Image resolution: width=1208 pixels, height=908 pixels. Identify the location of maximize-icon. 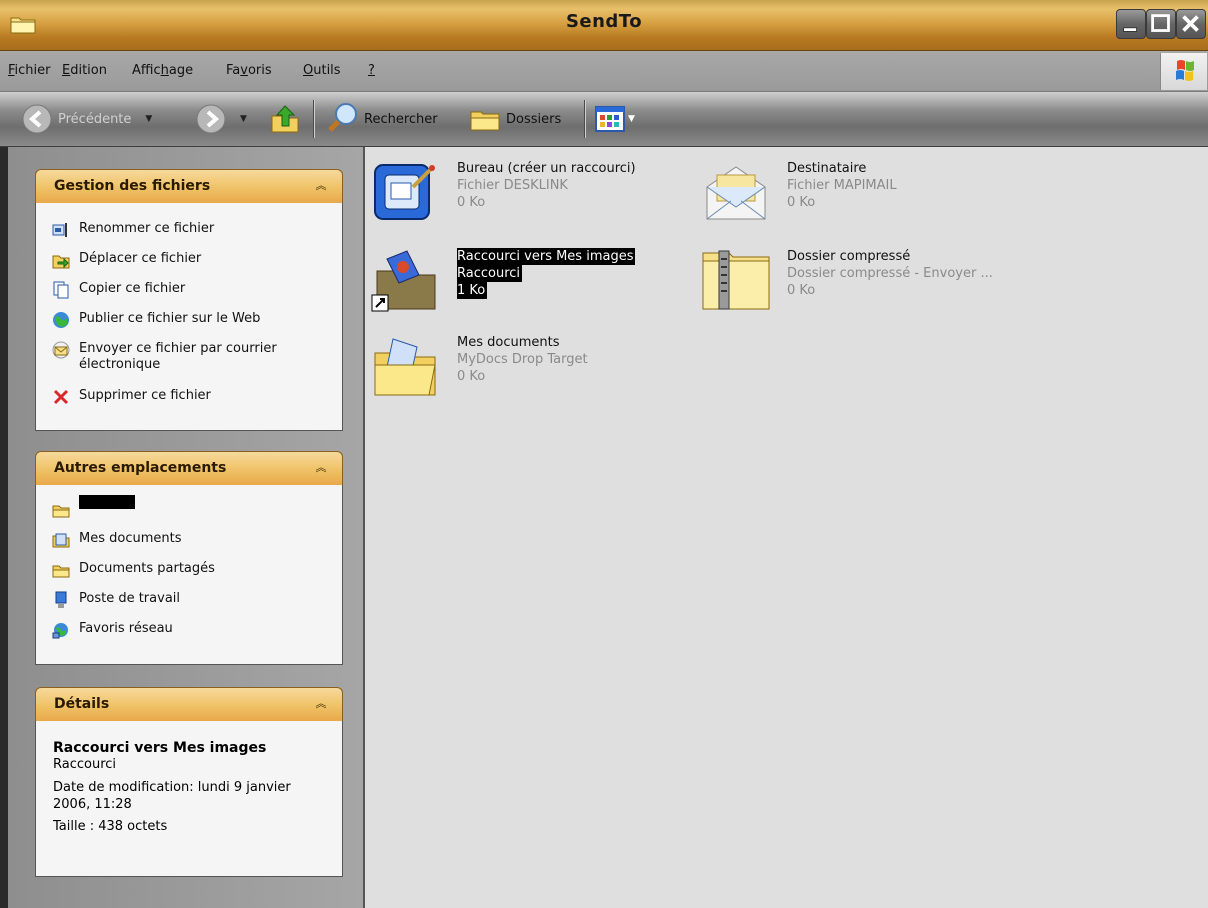
(1160, 23).